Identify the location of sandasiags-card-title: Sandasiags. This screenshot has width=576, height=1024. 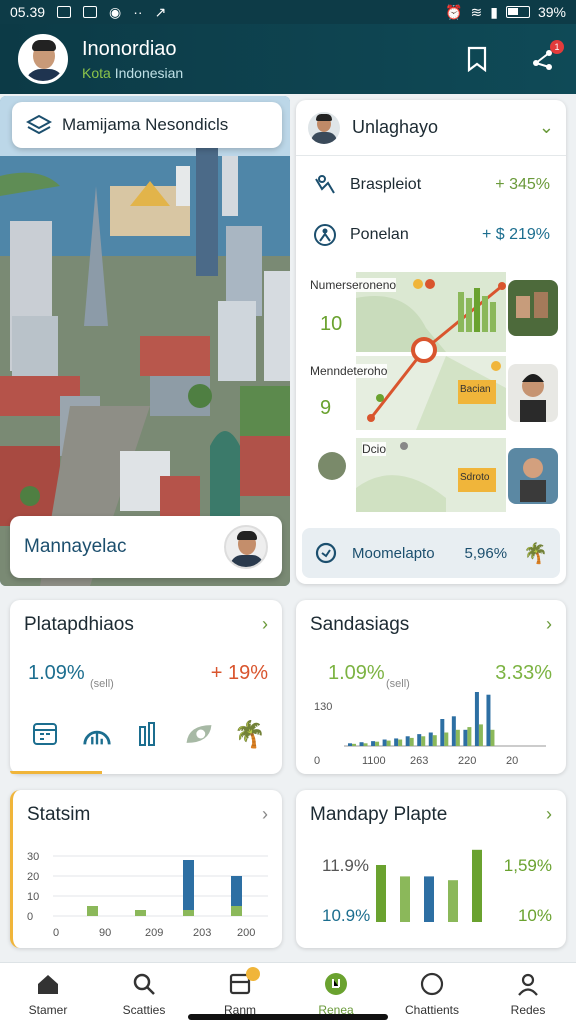
(360, 624).